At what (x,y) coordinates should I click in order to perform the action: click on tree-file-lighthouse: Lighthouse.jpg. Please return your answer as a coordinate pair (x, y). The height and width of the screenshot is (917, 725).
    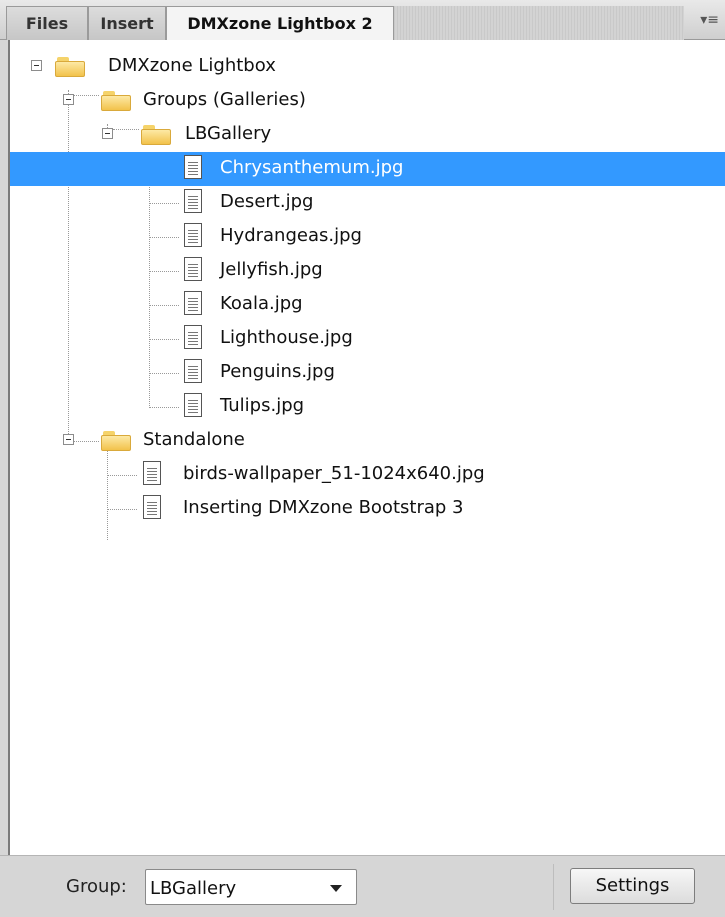
    Looking at the image, I should click on (367, 339).